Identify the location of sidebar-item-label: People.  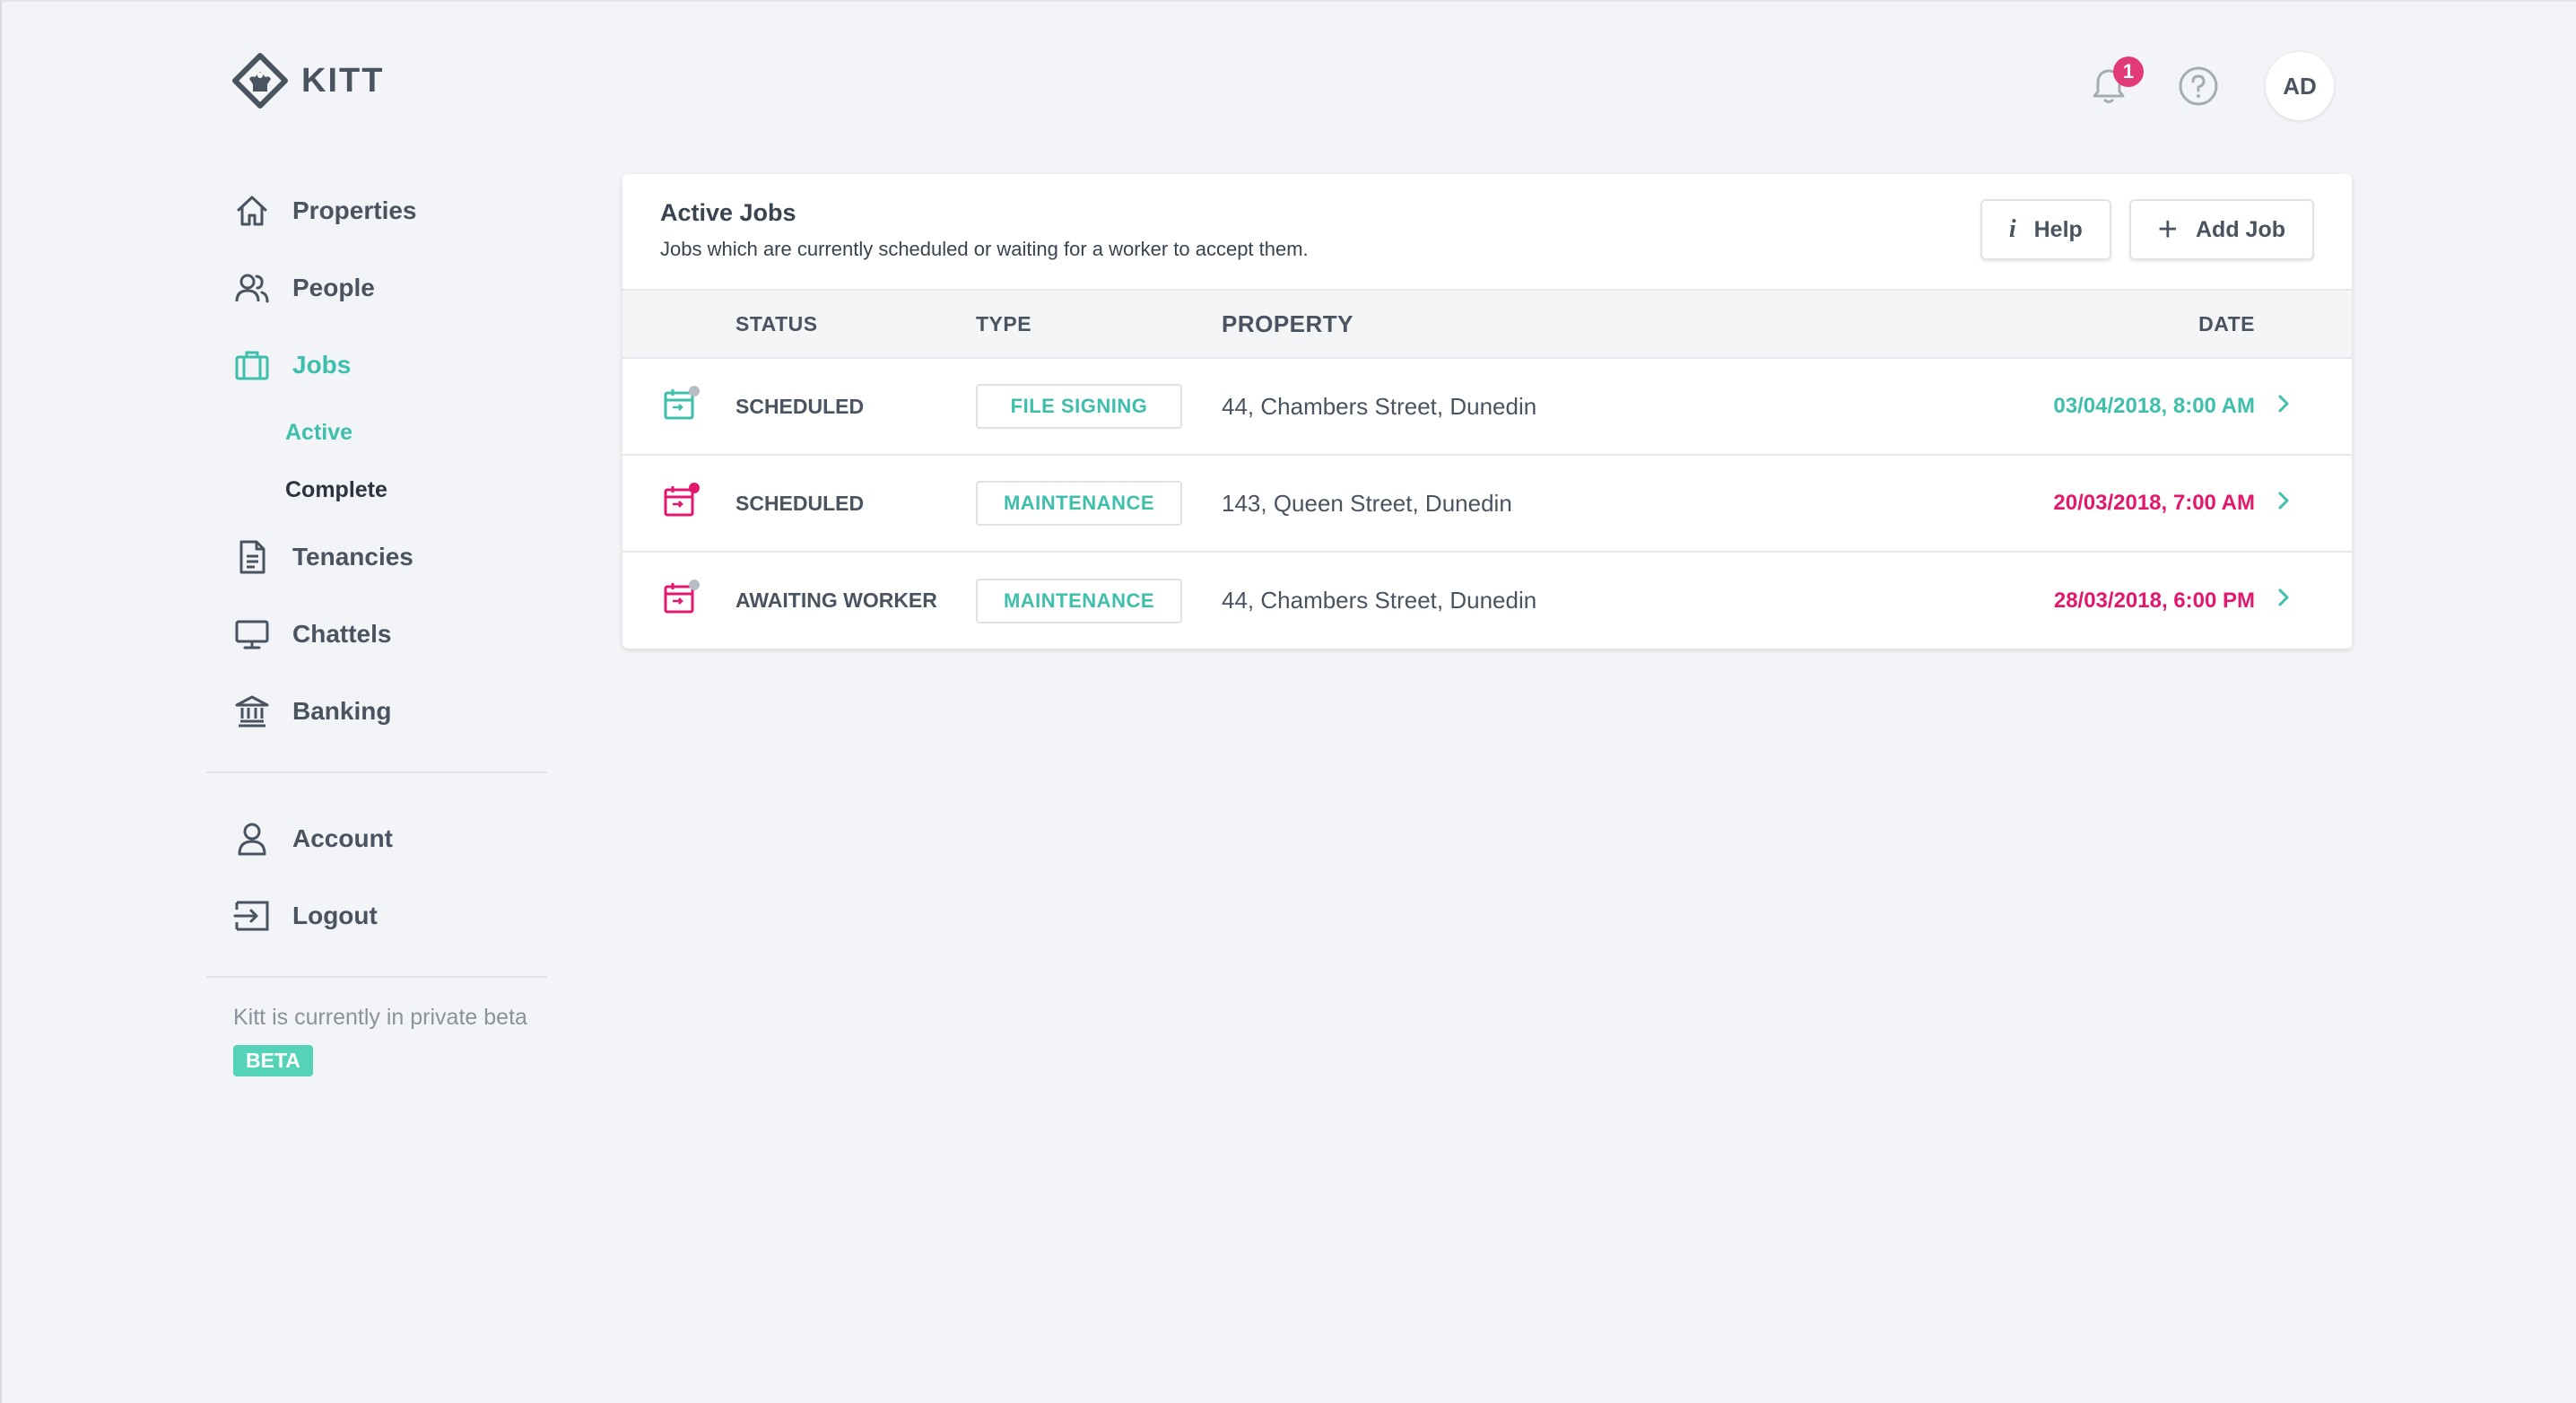
(333, 287).